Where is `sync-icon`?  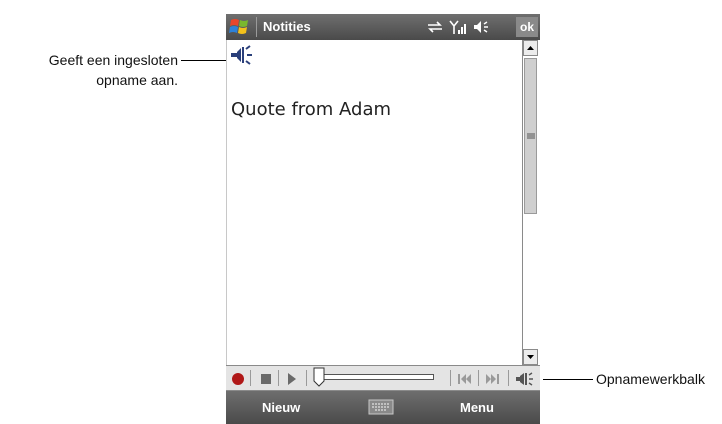
sync-icon is located at coordinates (435, 27).